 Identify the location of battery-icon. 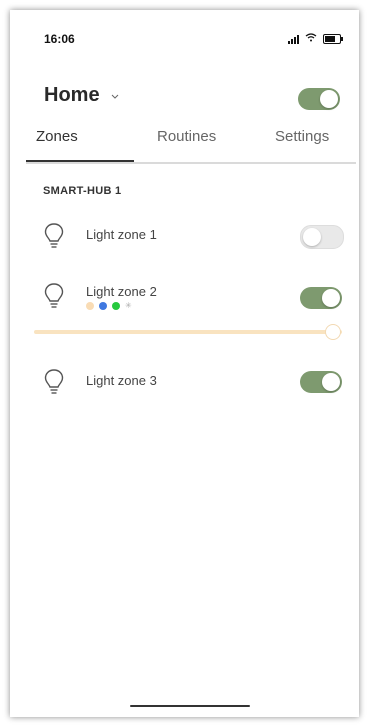
(333, 38).